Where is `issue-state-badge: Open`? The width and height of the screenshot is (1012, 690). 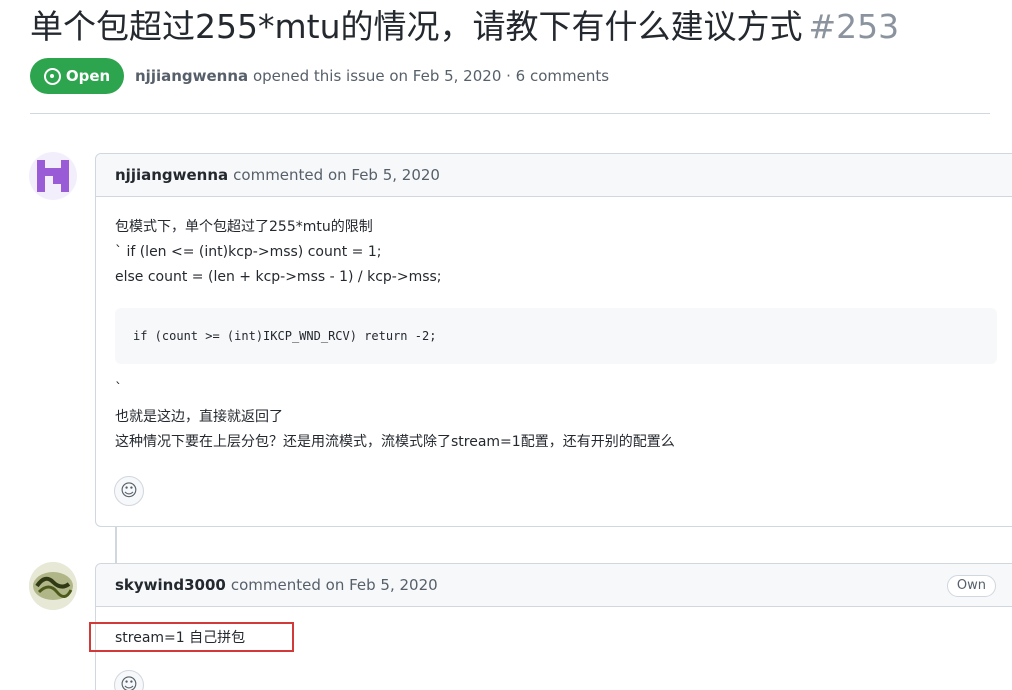
issue-state-badge: Open is located at coordinates (77, 76).